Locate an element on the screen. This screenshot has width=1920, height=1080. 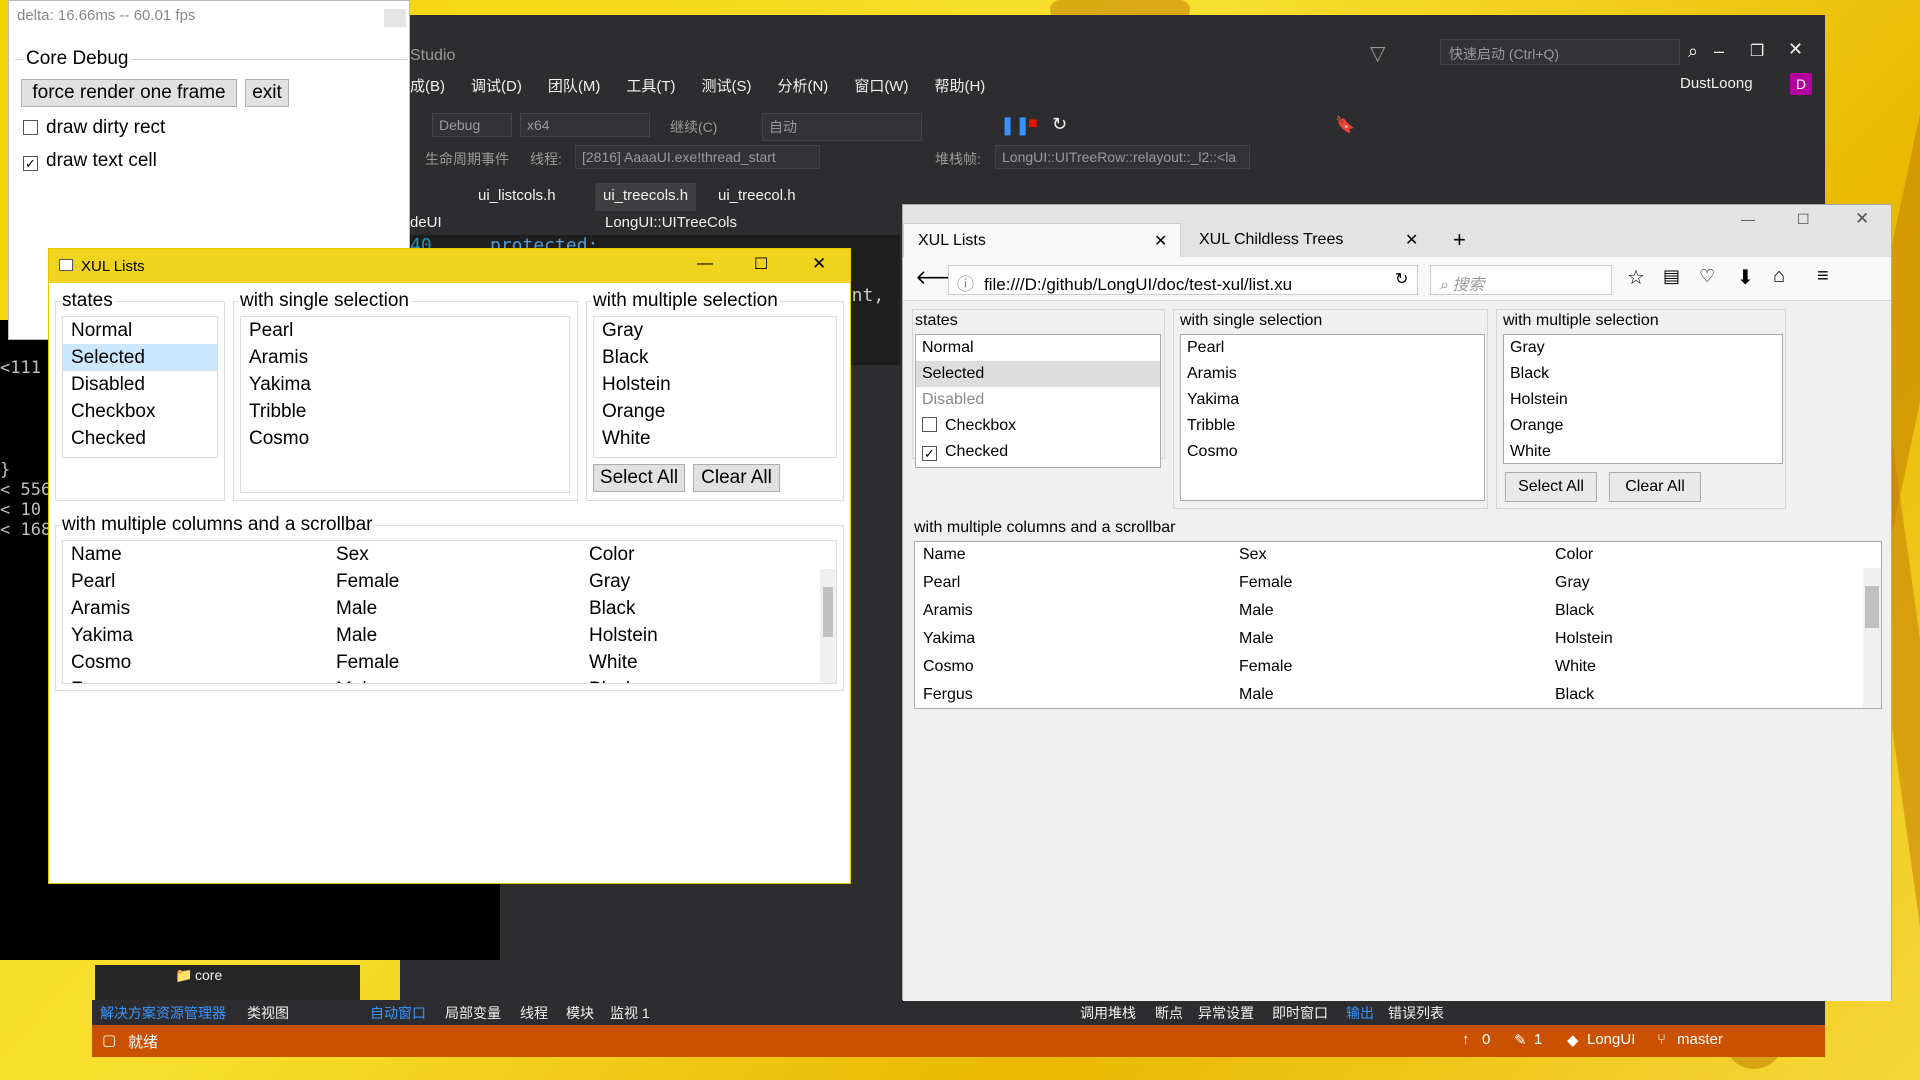
scrollbar-thumb is located at coordinates (1872, 607).